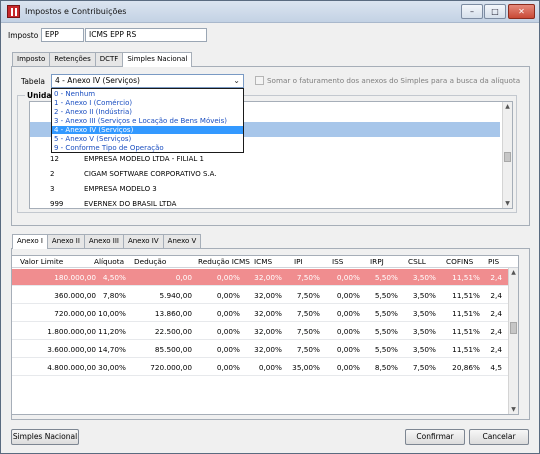 This screenshot has height=454, width=540. What do you see at coordinates (31, 59) in the screenshot?
I see `tab-imposto: Imposto` at bounding box center [31, 59].